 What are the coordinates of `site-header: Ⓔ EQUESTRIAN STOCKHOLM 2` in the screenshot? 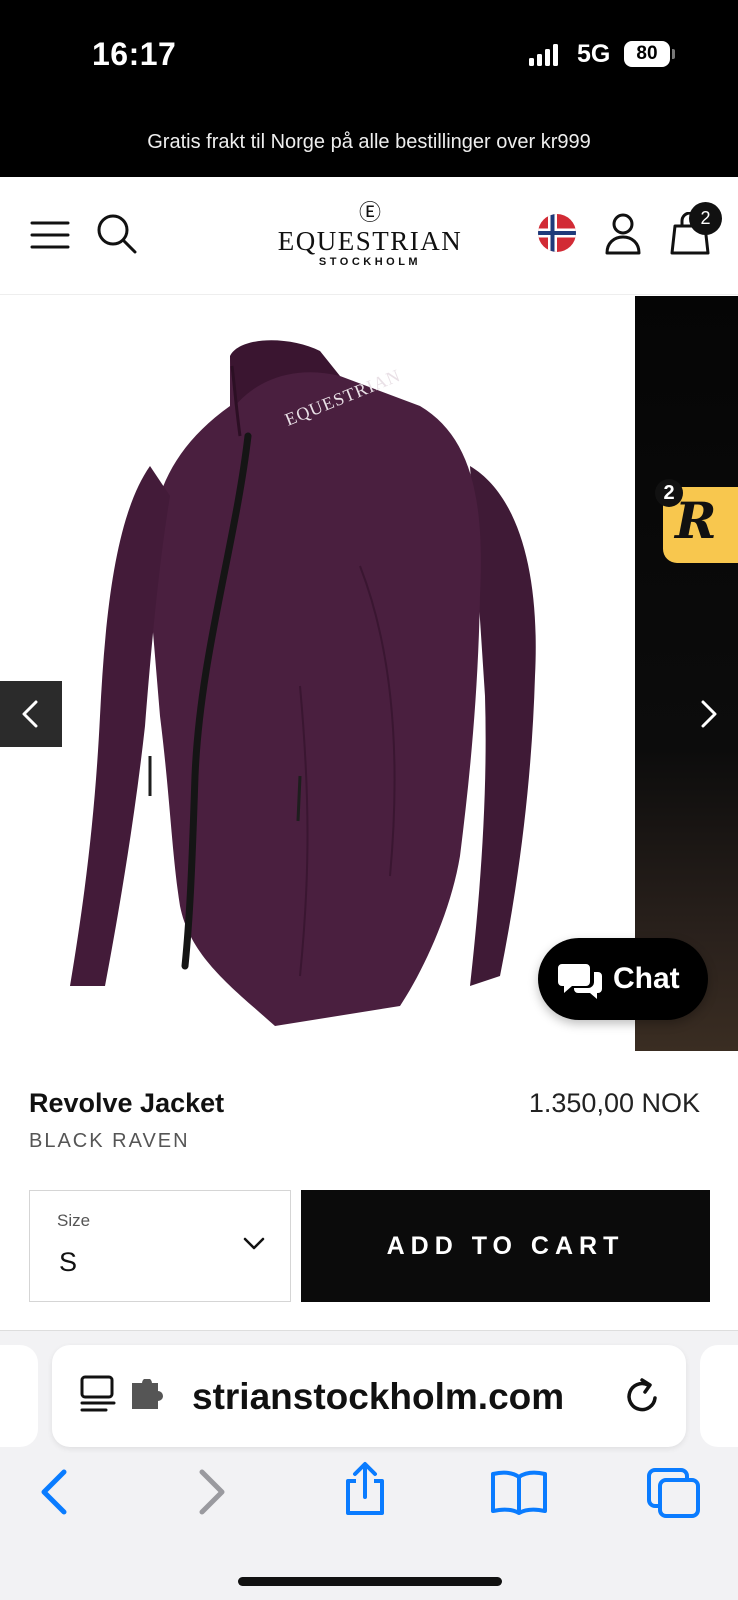 It's located at (369, 236).